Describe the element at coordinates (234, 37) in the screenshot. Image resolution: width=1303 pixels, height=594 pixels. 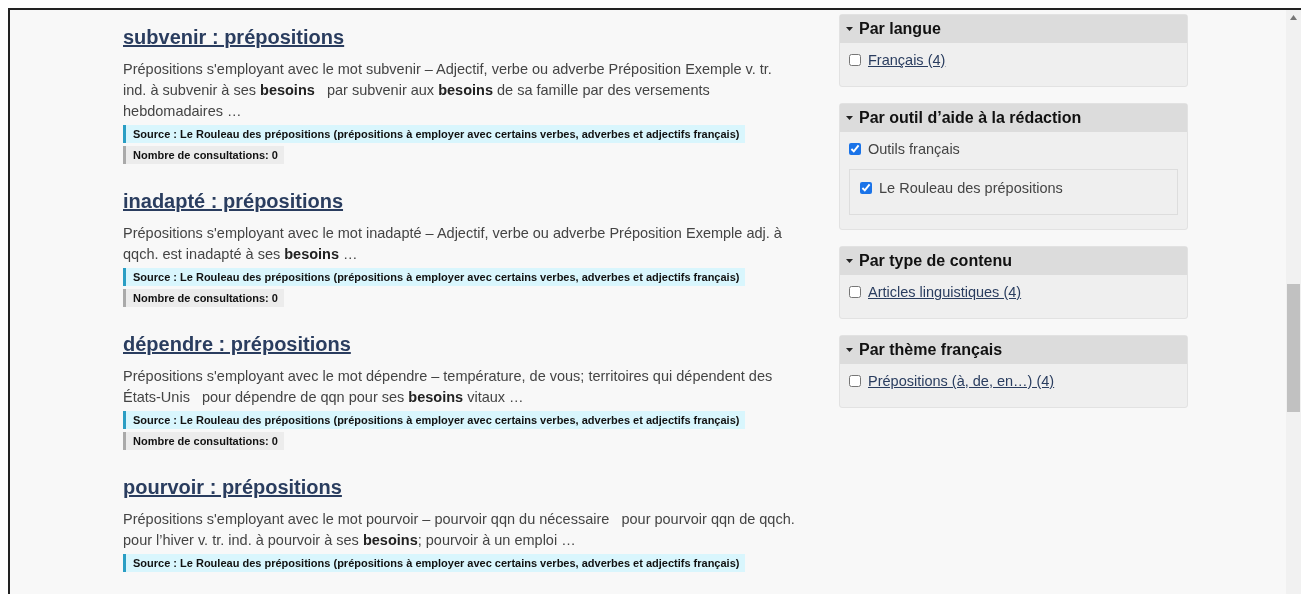
I see `result-title-link: subvenir : prépositions` at that location.